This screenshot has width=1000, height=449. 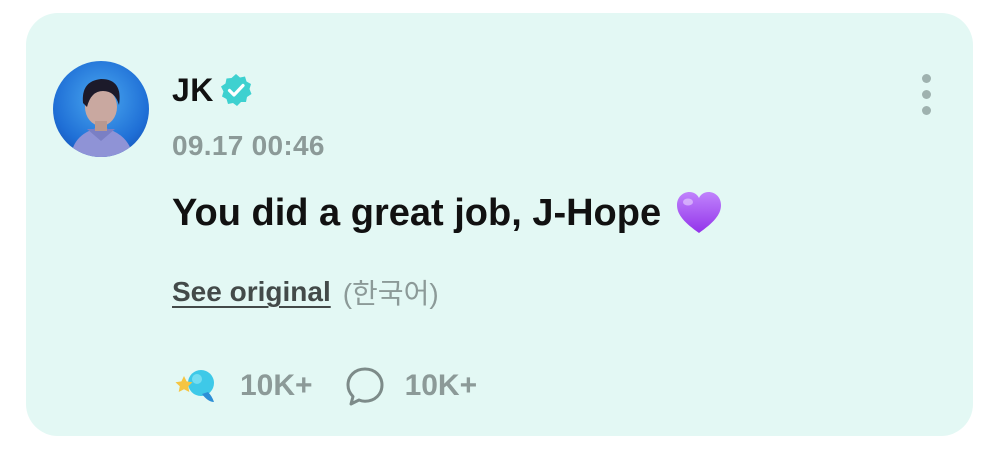 I want to click on purple-heart-icon, so click(x=699, y=213).